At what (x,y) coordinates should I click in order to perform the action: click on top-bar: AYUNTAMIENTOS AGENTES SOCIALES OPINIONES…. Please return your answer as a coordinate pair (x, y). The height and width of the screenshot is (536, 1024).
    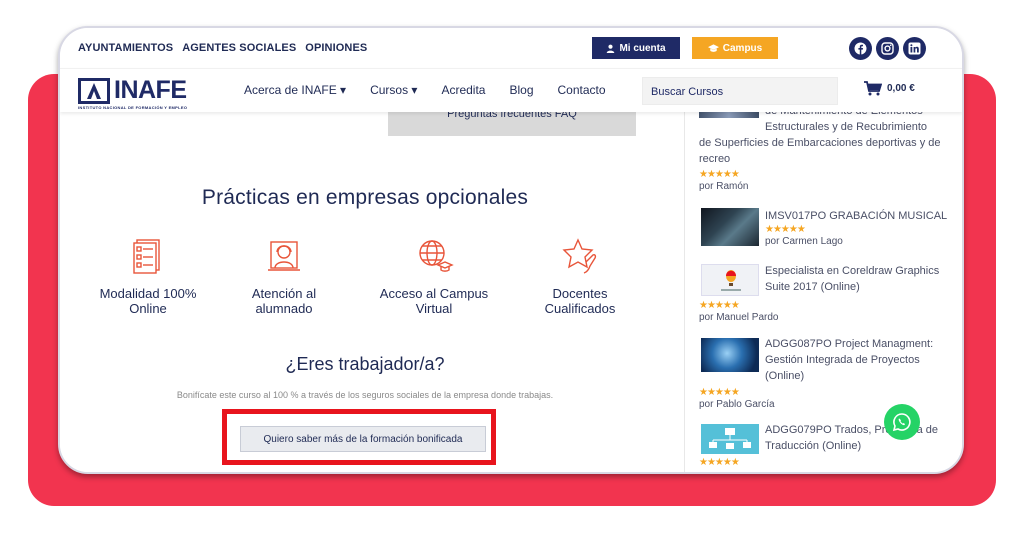
    Looking at the image, I should click on (511, 48).